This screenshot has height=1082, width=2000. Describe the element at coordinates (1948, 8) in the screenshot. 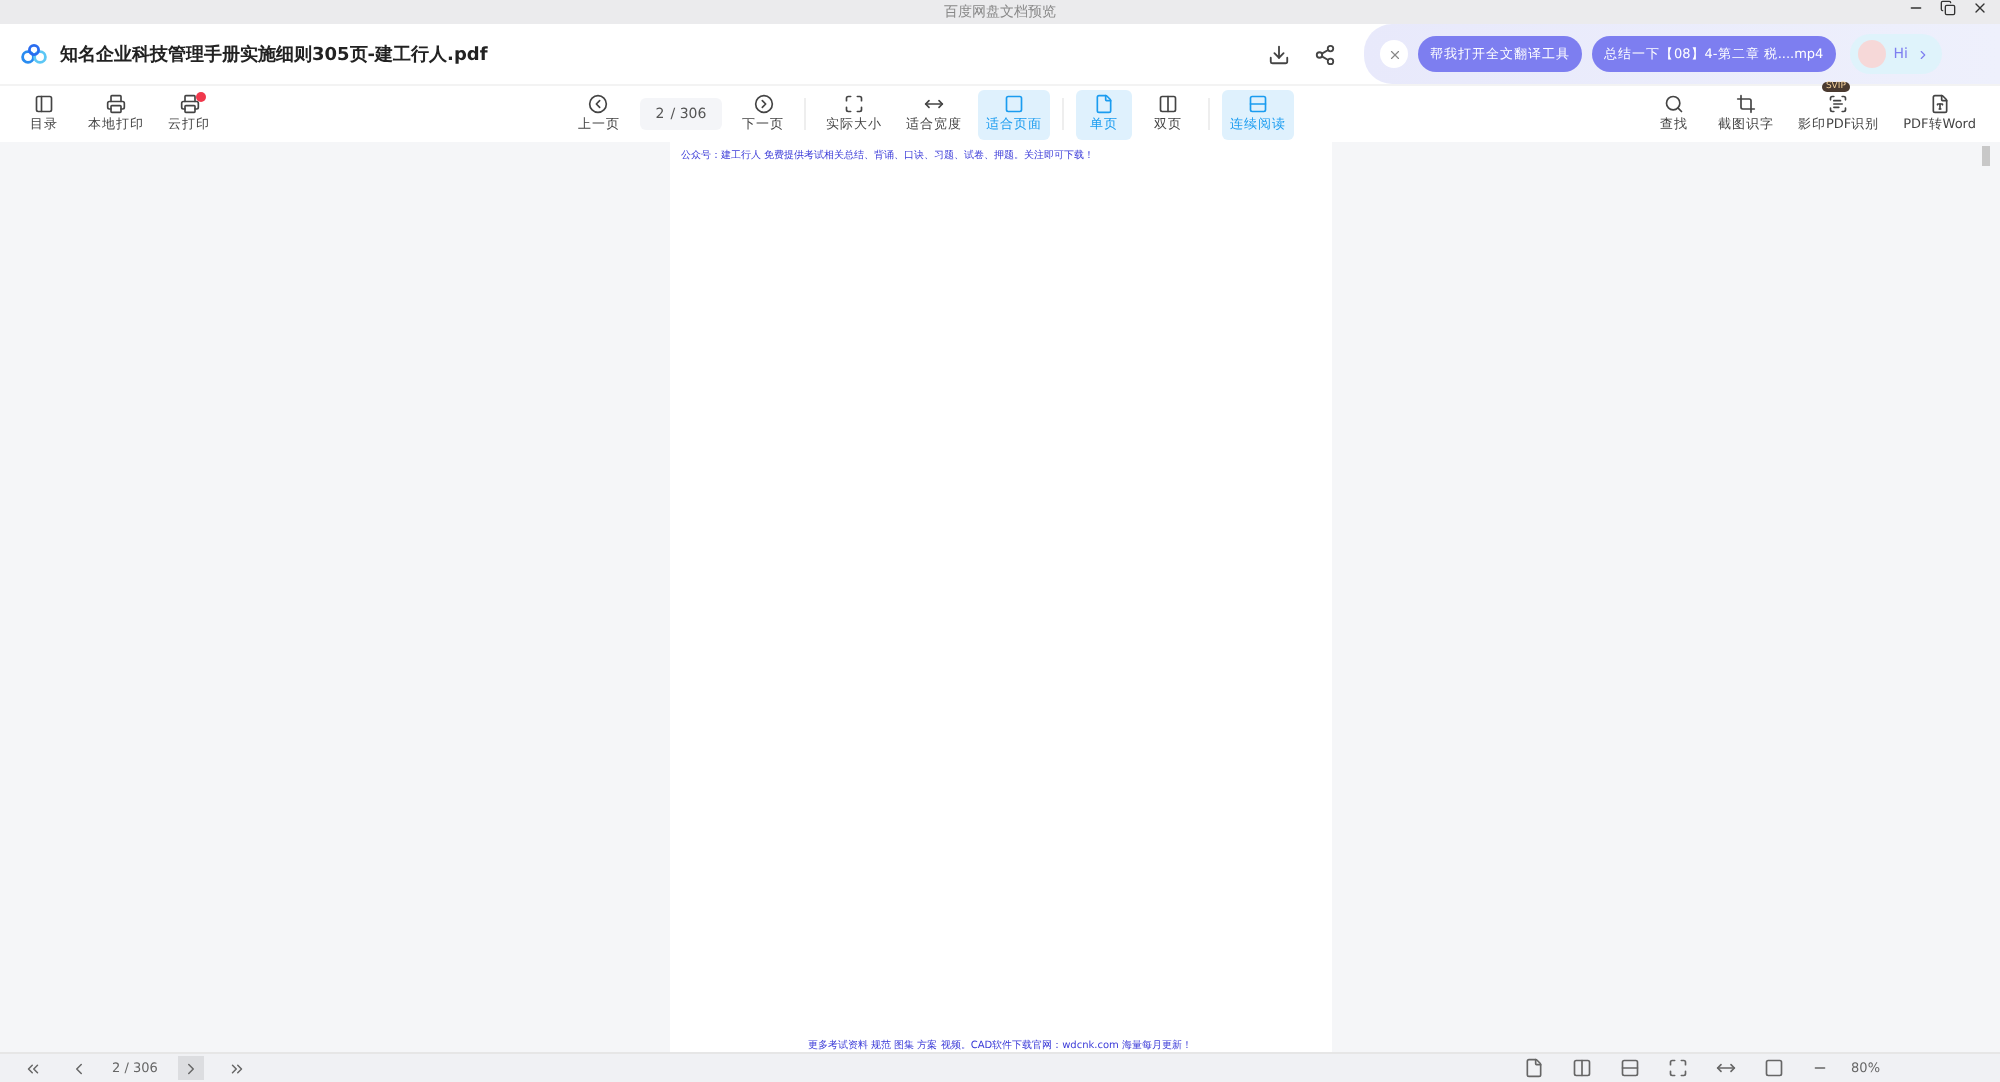

I see `restore-icon` at that location.